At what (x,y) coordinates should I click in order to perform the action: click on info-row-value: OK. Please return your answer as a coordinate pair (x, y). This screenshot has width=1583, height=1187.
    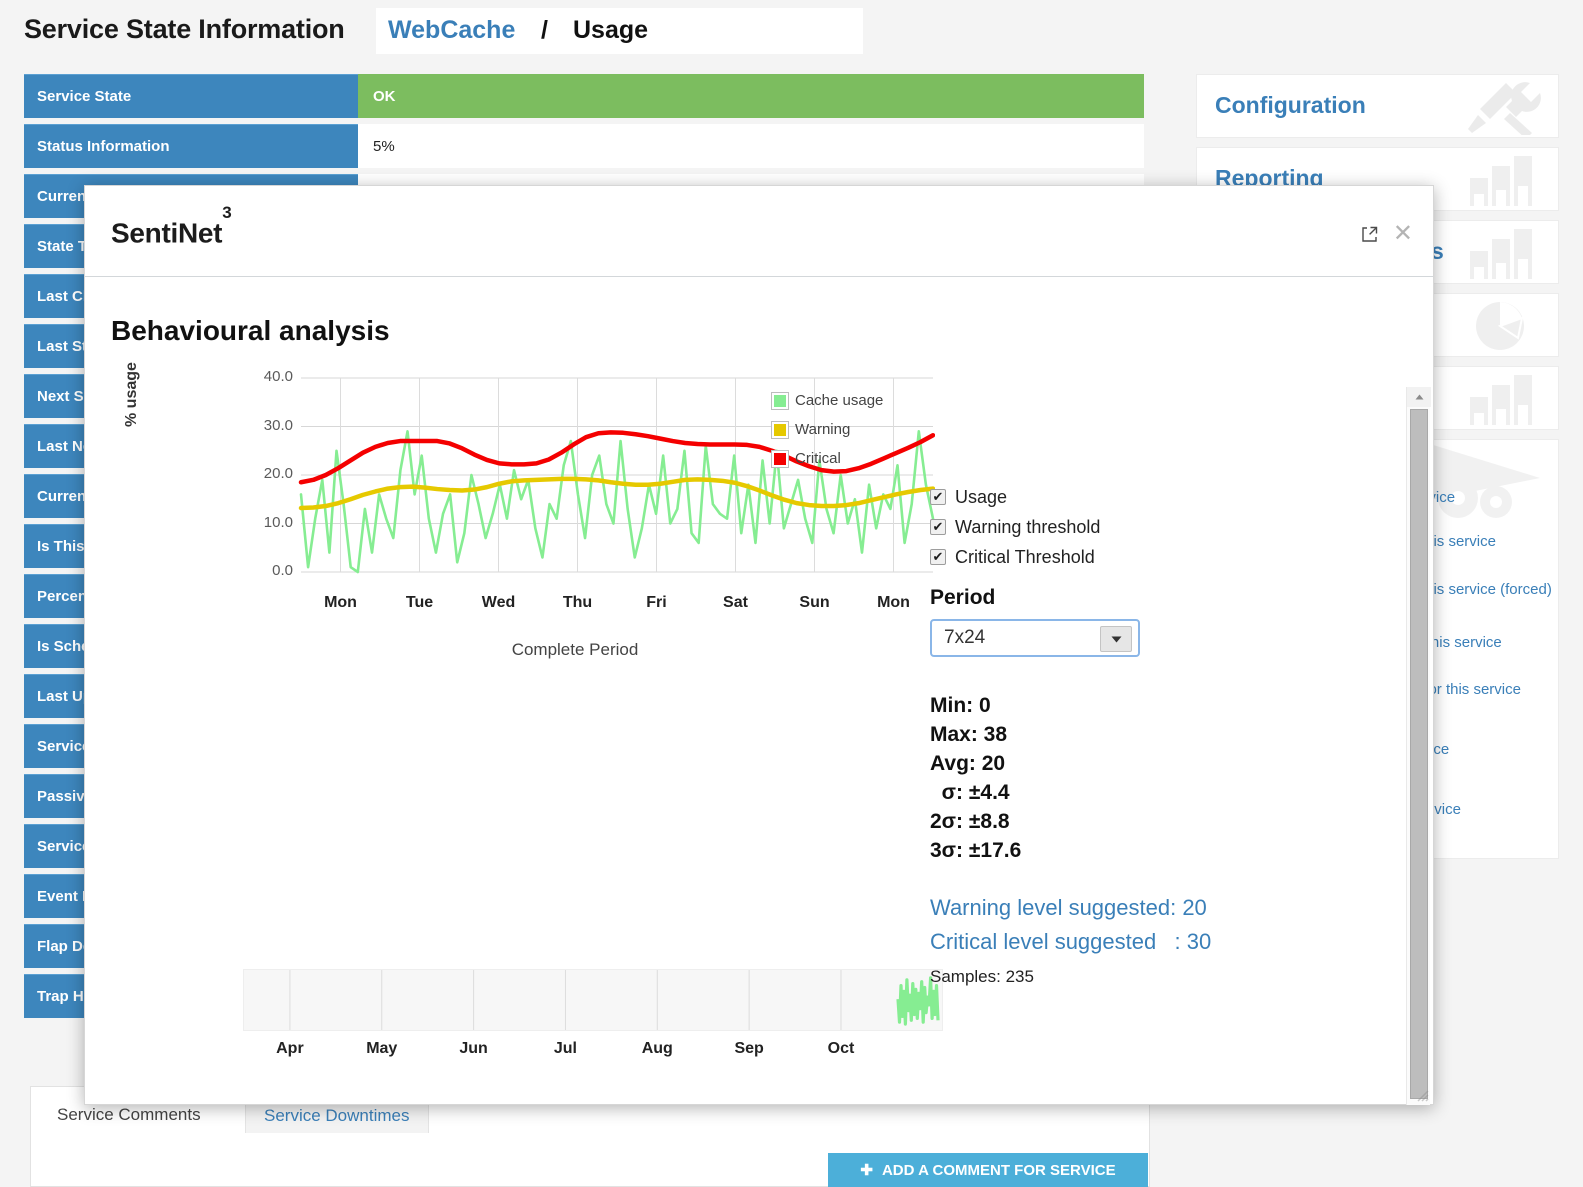
    Looking at the image, I should click on (751, 96).